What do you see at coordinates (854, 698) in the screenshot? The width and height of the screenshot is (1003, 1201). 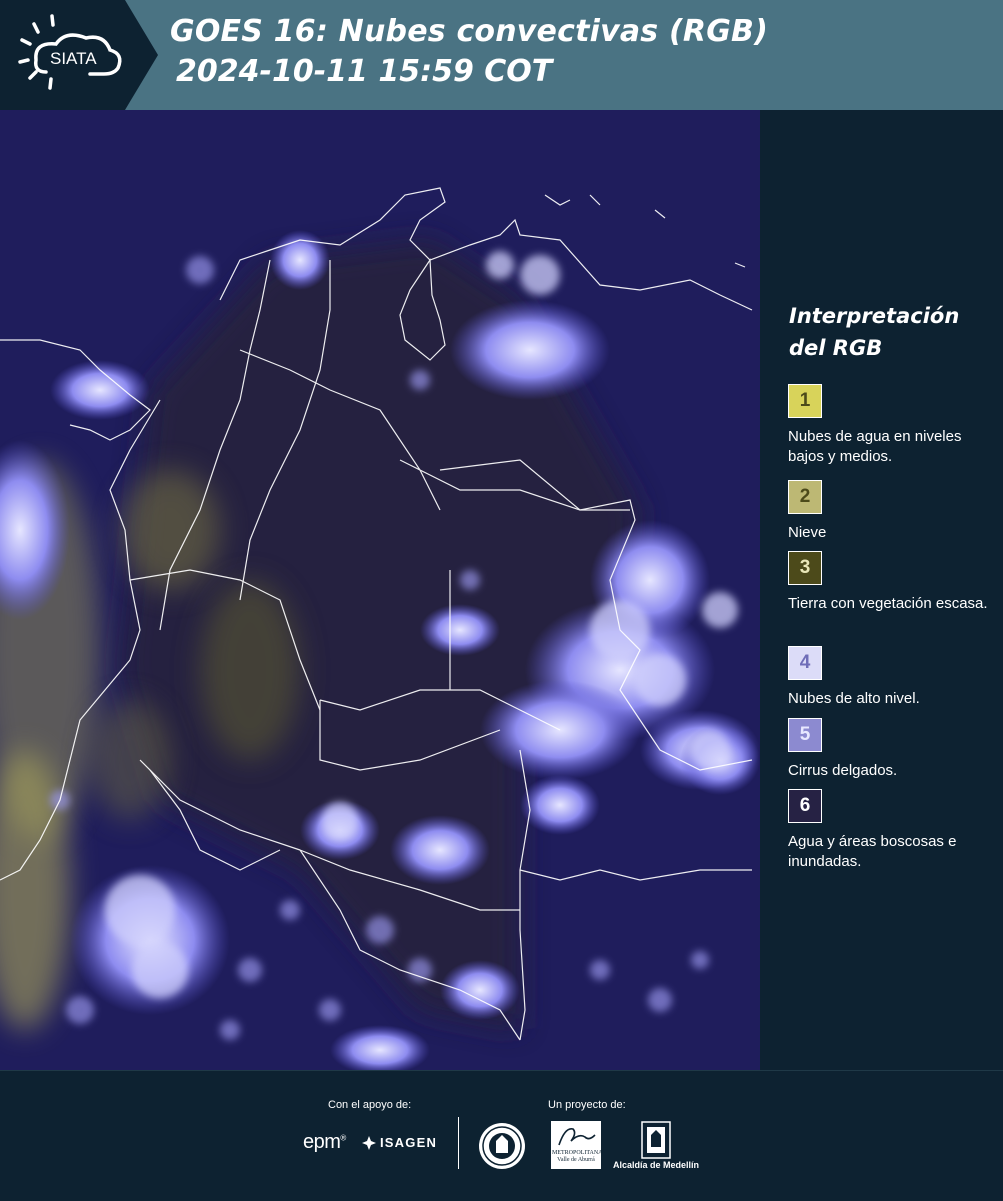 I see `legend-label-4: Nubes de alto nivel.` at bounding box center [854, 698].